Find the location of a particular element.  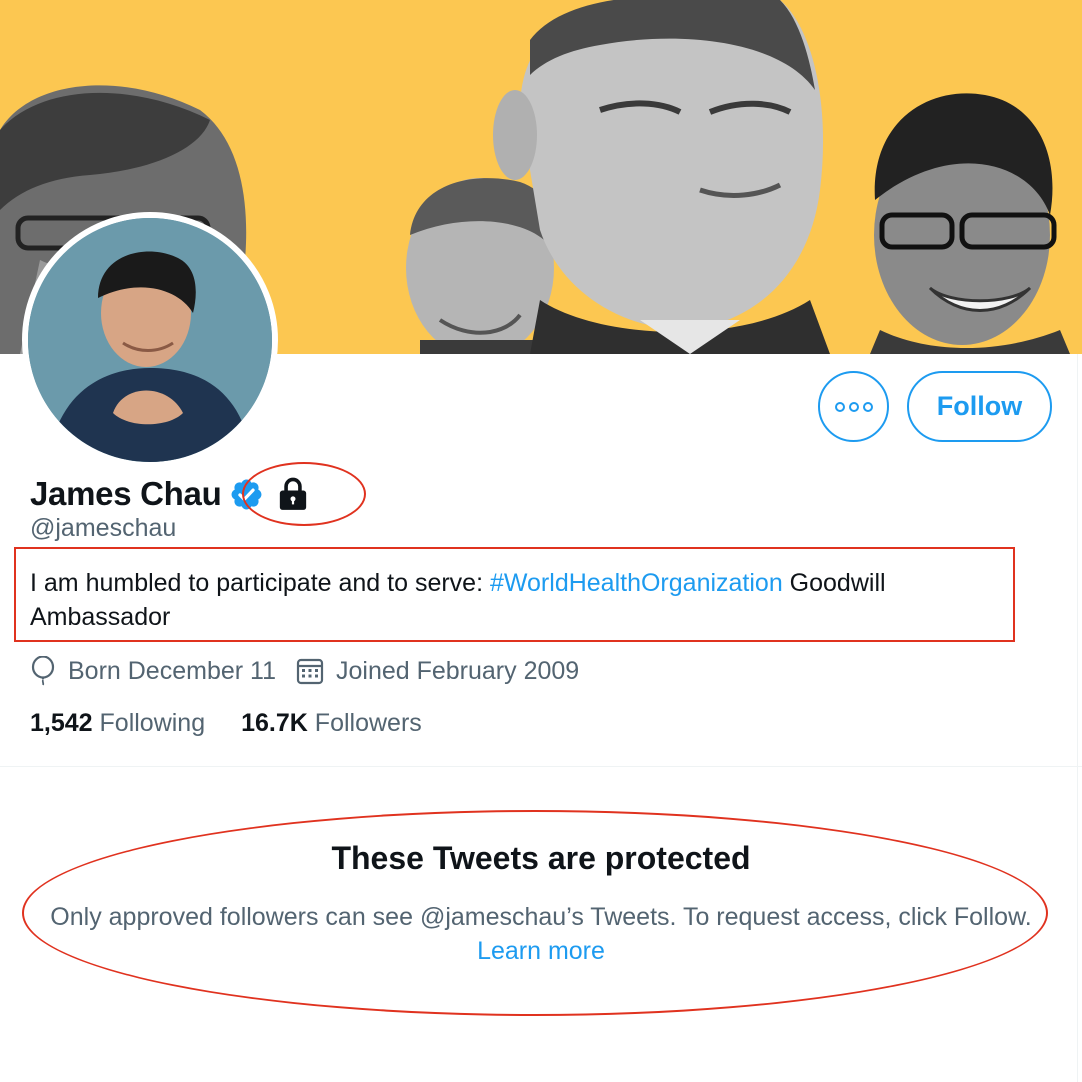

followers-count: 16.7K is located at coordinates (274, 722).